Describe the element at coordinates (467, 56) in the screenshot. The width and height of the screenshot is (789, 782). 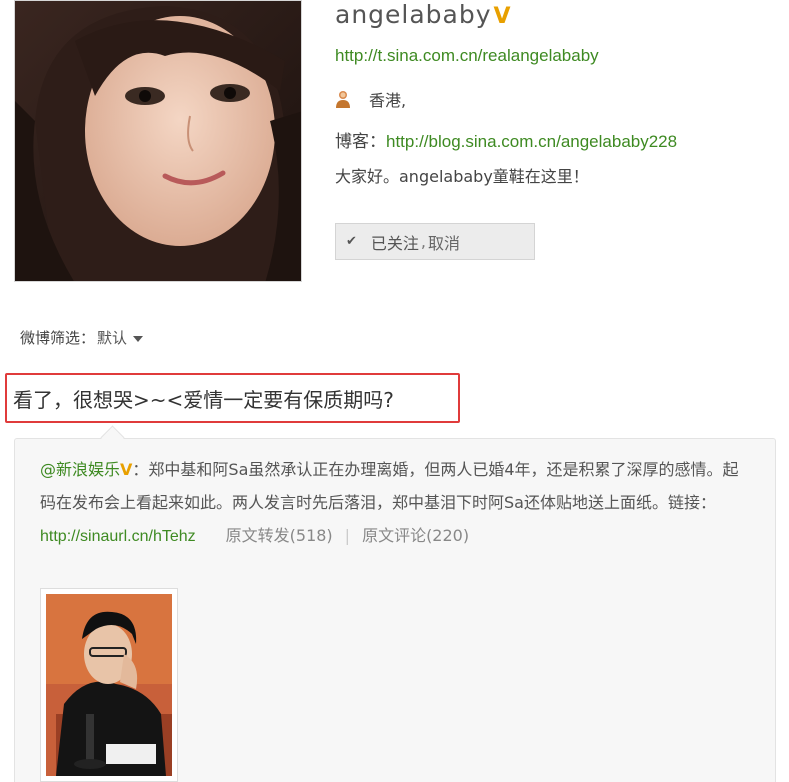
I see `profile-url-link: http://t.sina.com.cn/realangelababy` at that location.